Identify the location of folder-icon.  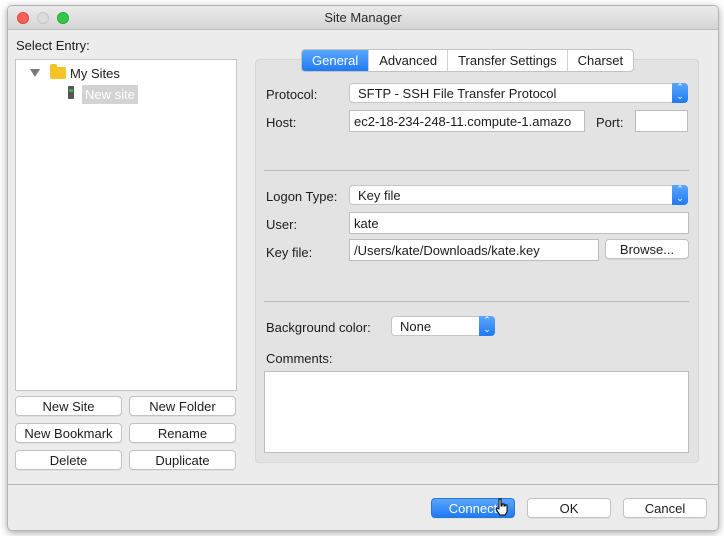
(58, 71).